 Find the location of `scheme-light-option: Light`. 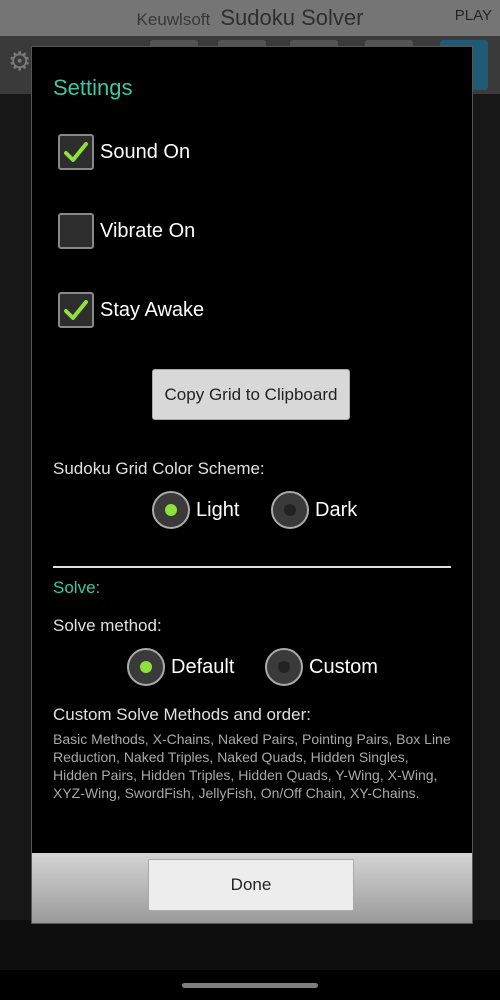

scheme-light-option: Light is located at coordinates (195, 510).